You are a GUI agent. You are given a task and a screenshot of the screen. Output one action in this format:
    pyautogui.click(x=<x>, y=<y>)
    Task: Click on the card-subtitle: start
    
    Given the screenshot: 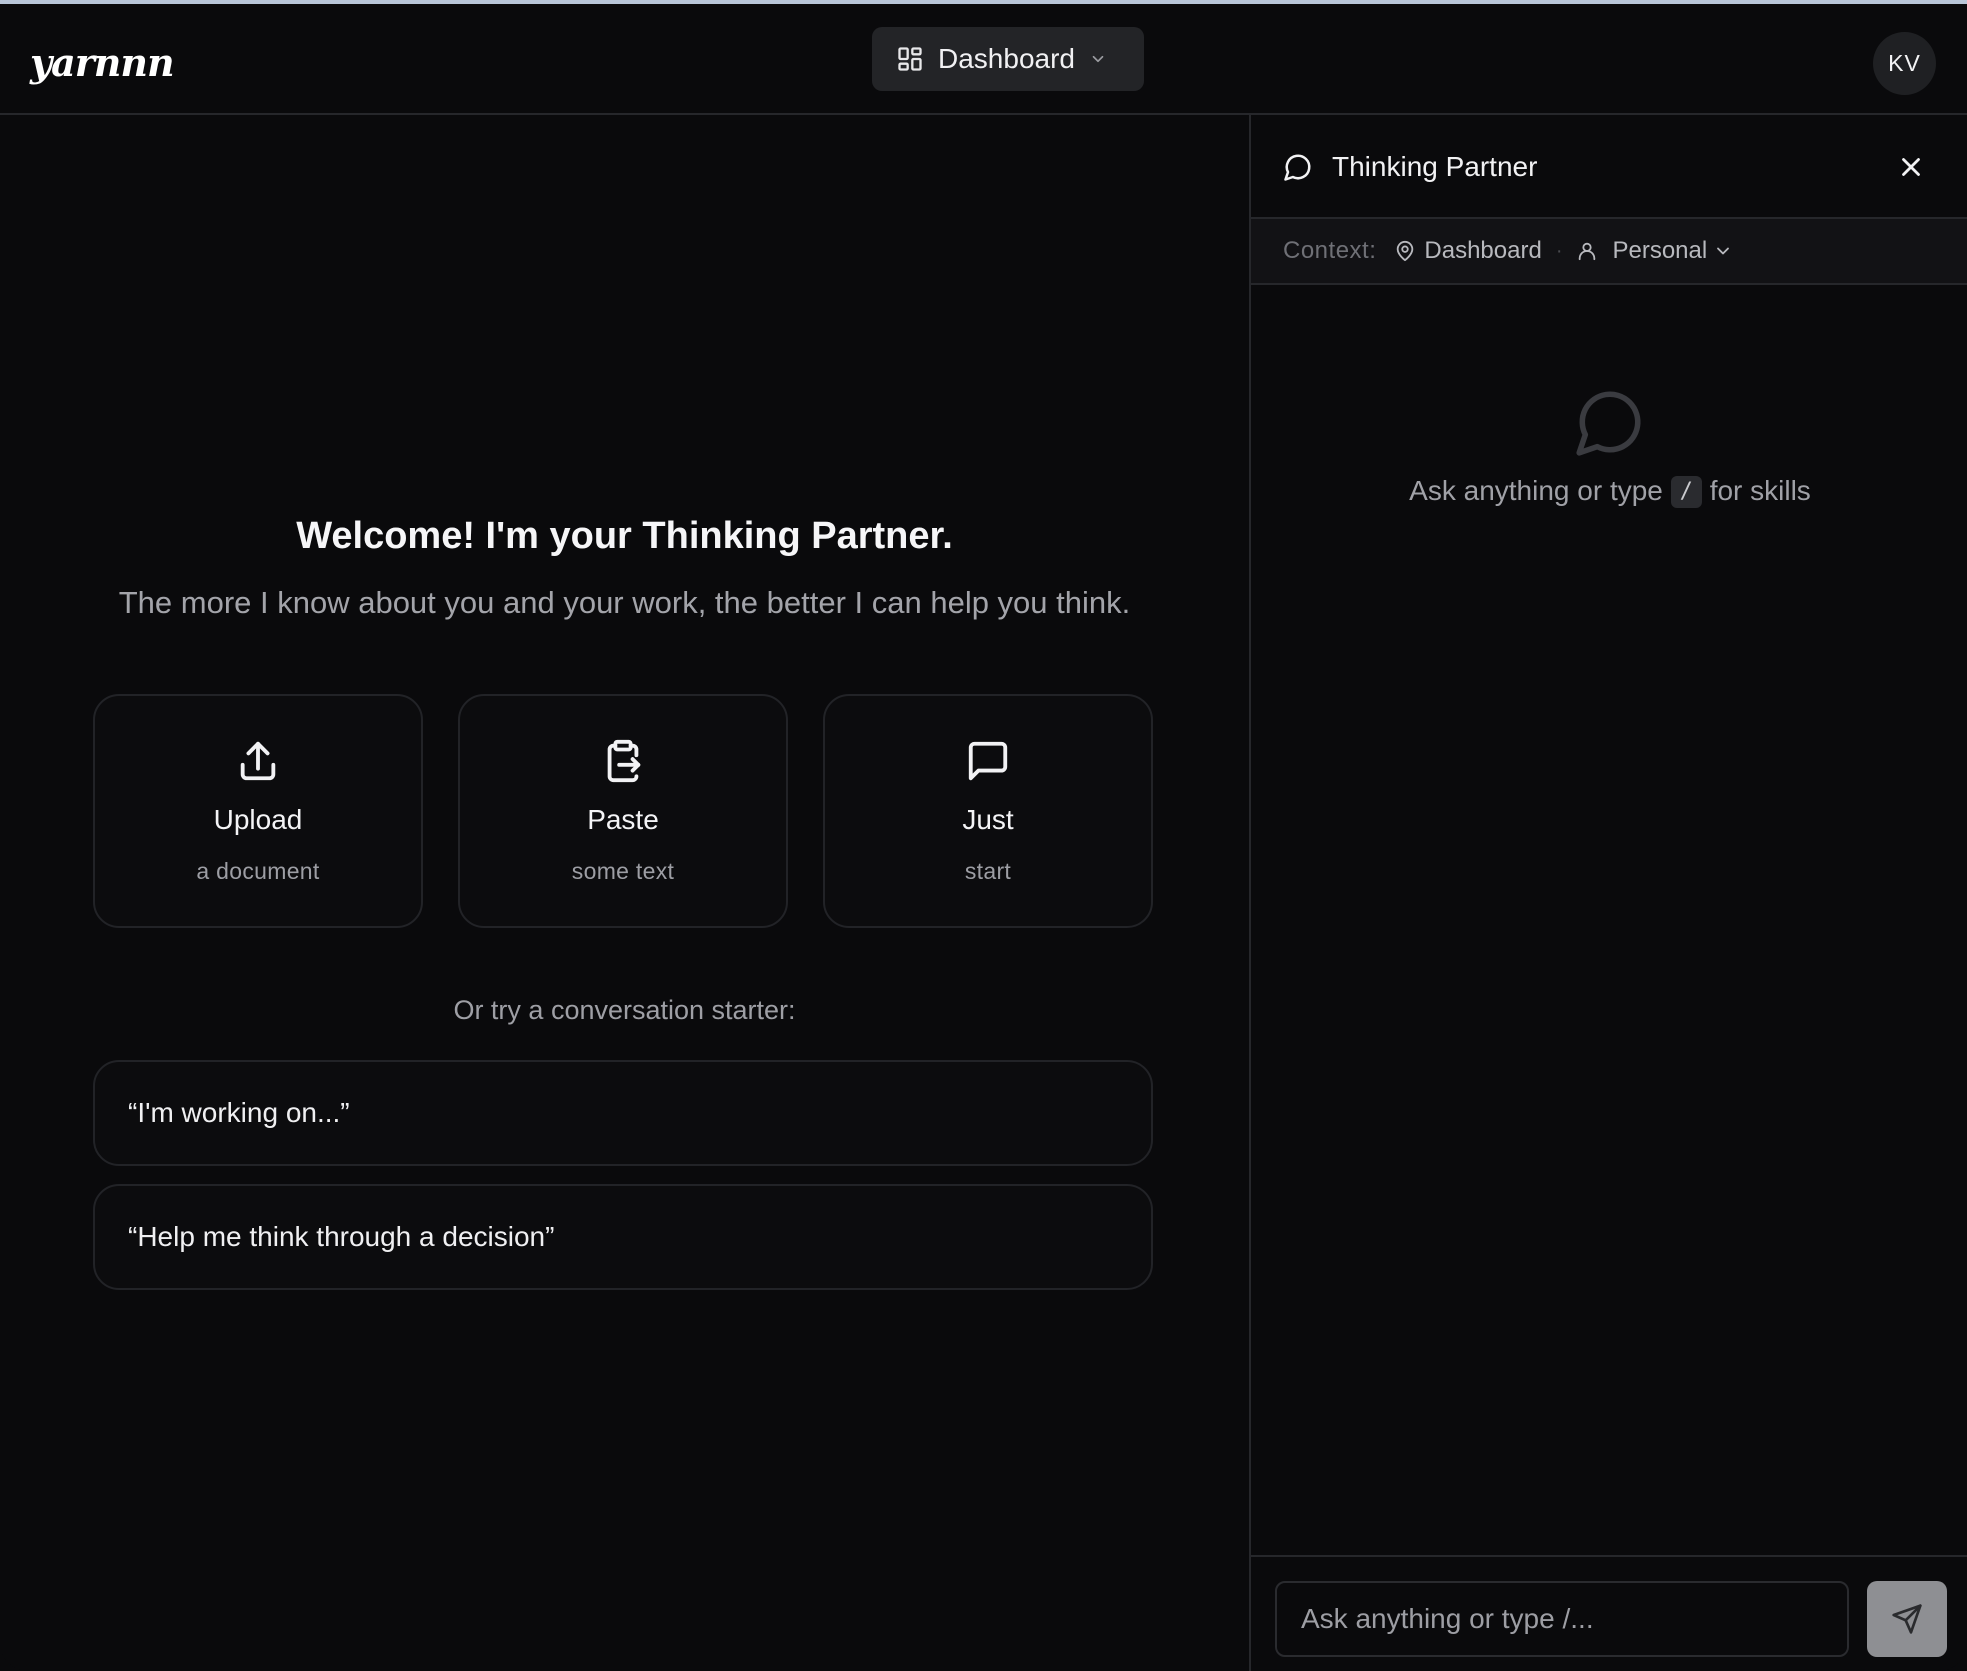 What is the action you would take?
    pyautogui.click(x=988, y=871)
    